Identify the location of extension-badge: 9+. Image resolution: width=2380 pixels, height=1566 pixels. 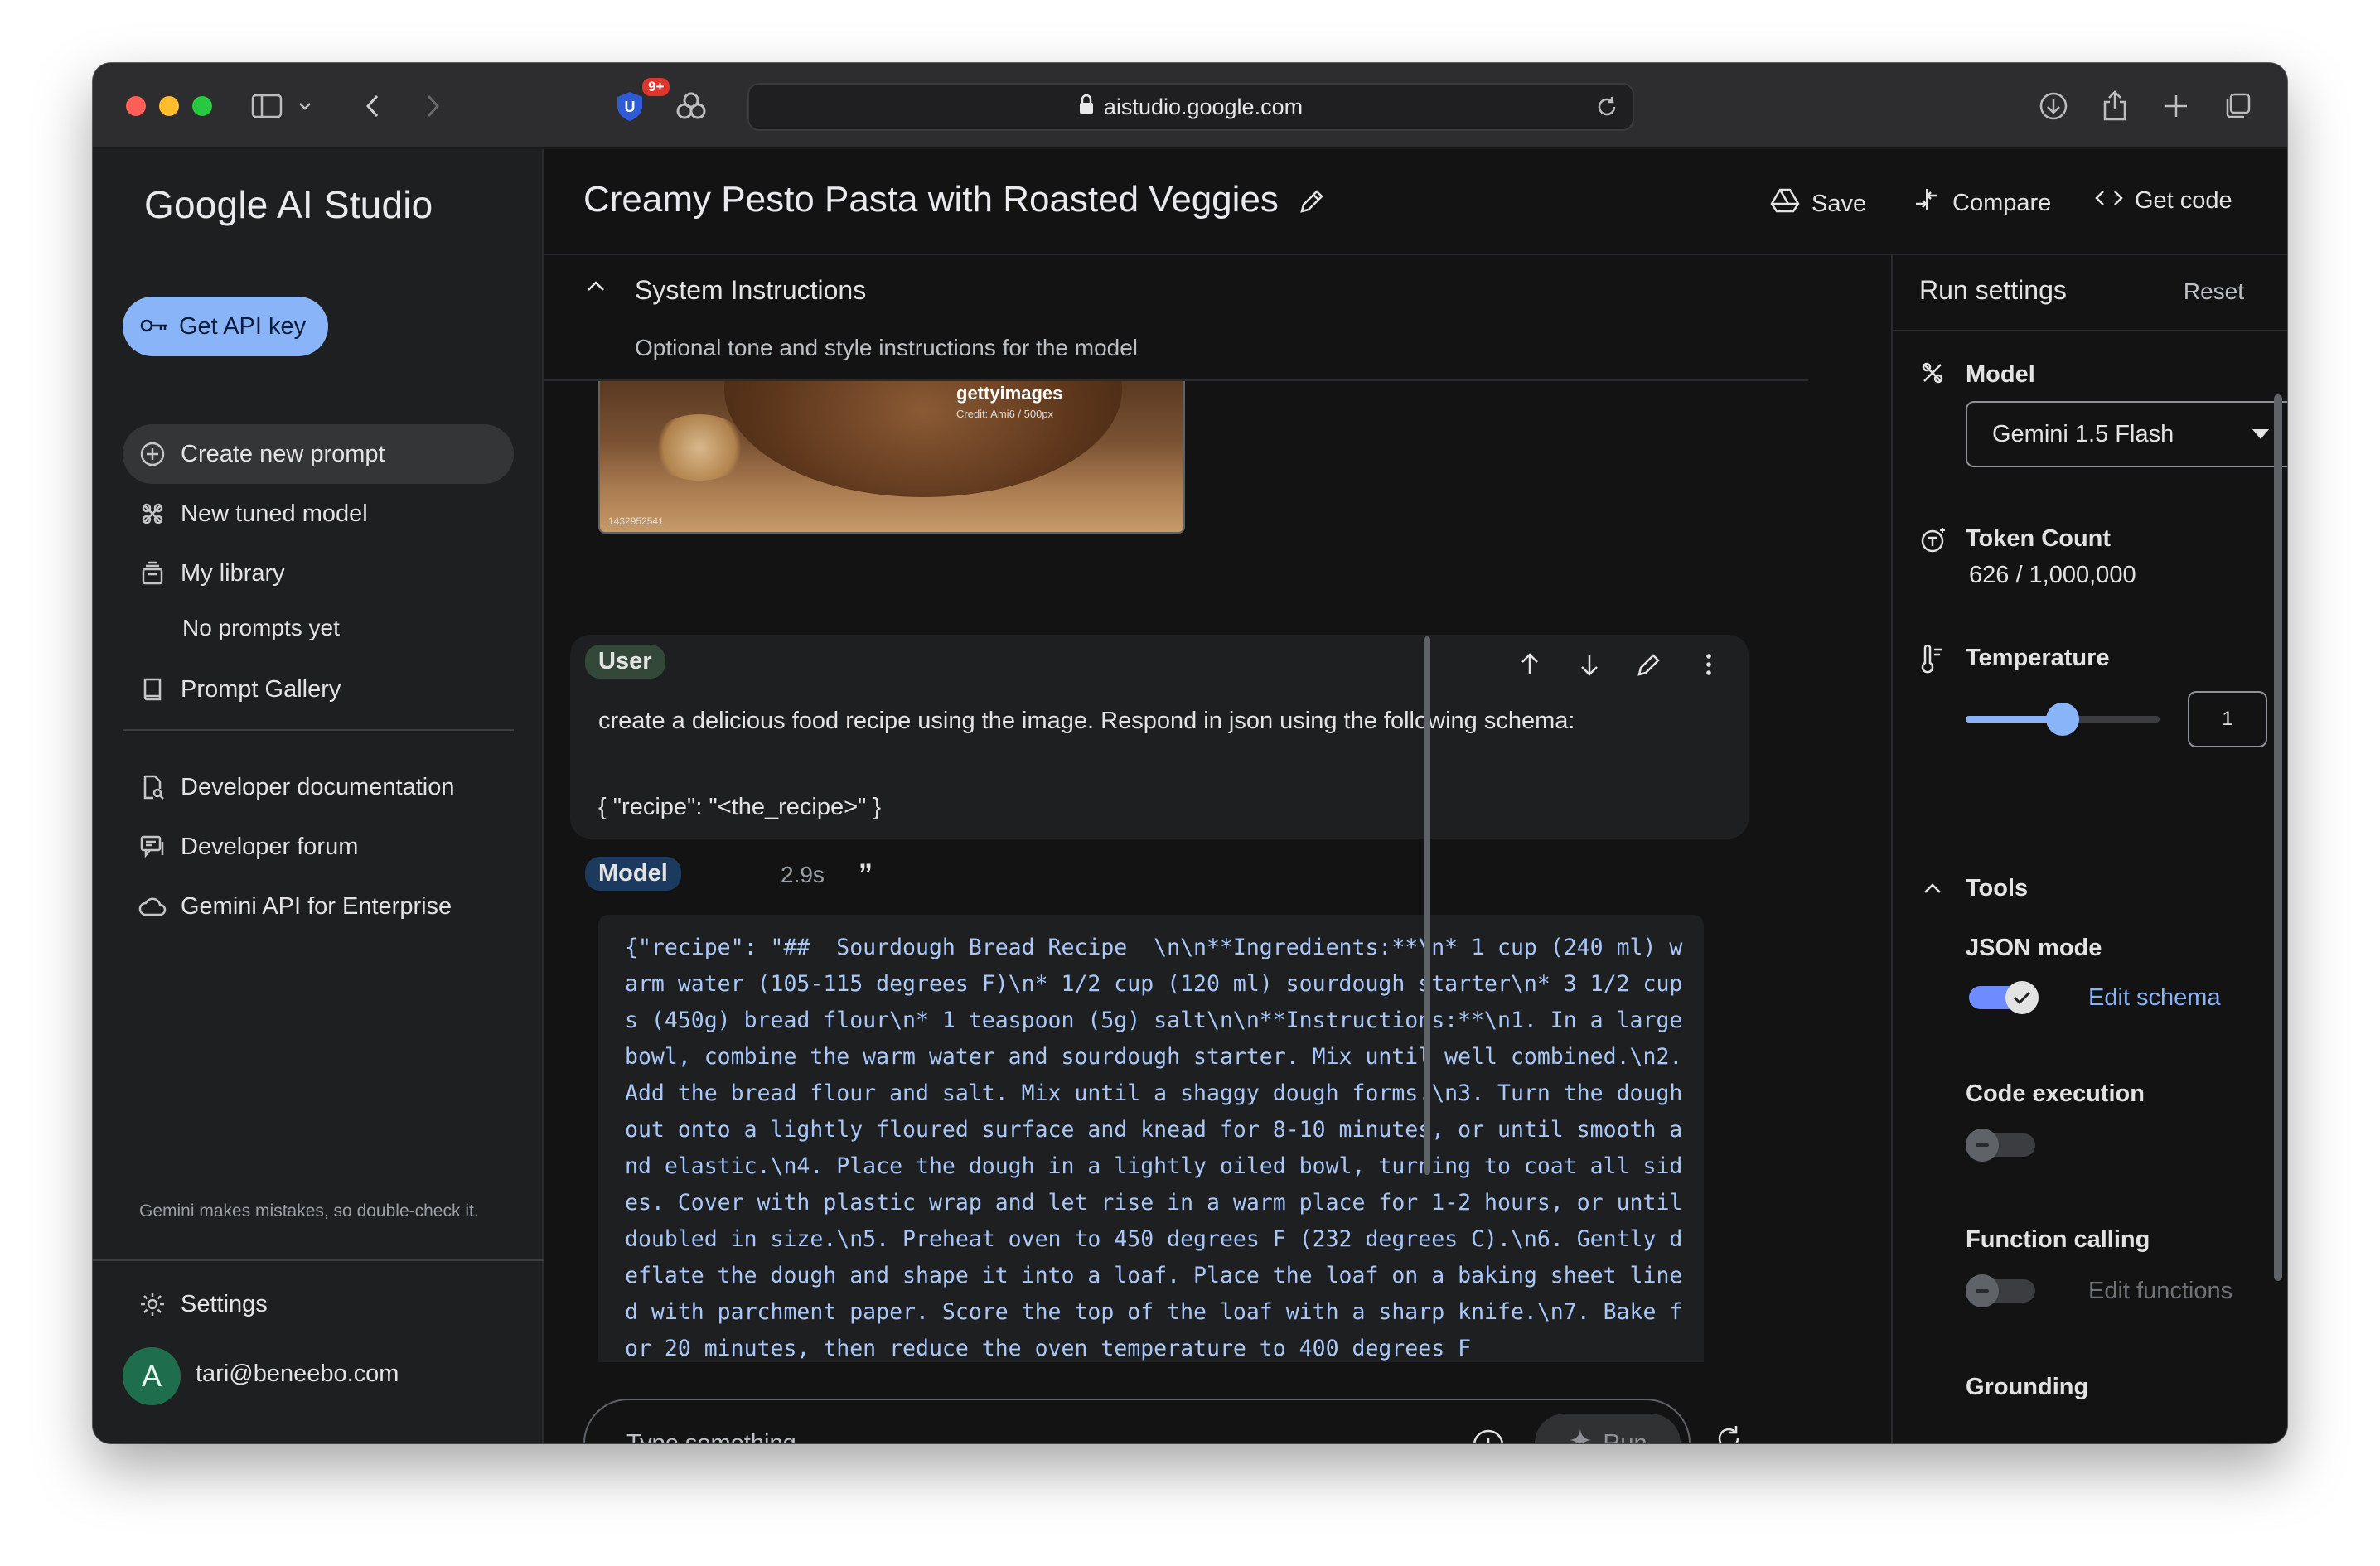
(656, 87).